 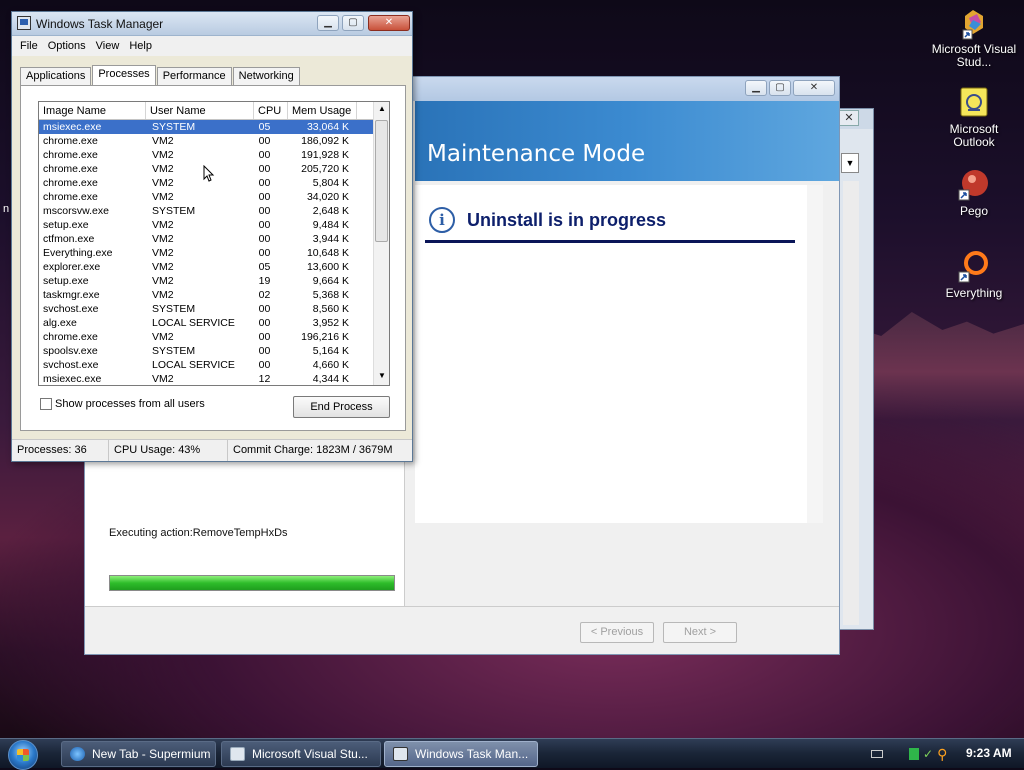 I want to click on scrollbar-thumb, so click(x=381, y=181).